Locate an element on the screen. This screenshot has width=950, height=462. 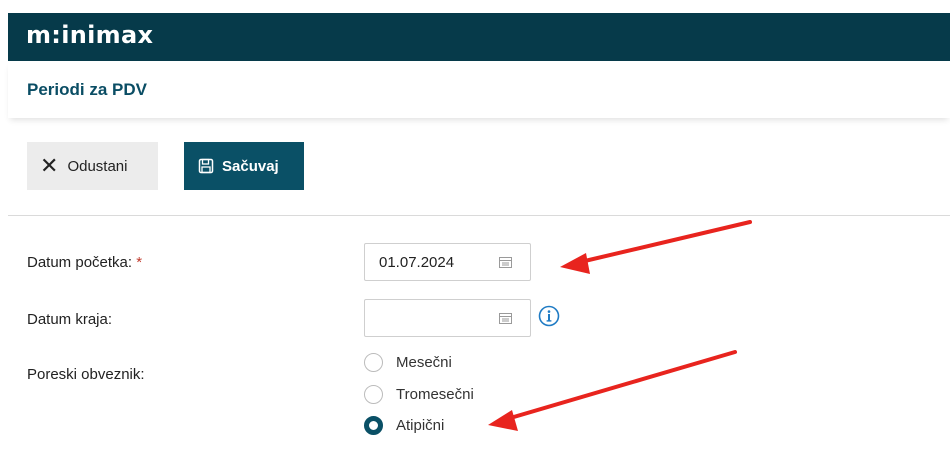
start-date-input: 01.07.2024 is located at coordinates (447, 262).